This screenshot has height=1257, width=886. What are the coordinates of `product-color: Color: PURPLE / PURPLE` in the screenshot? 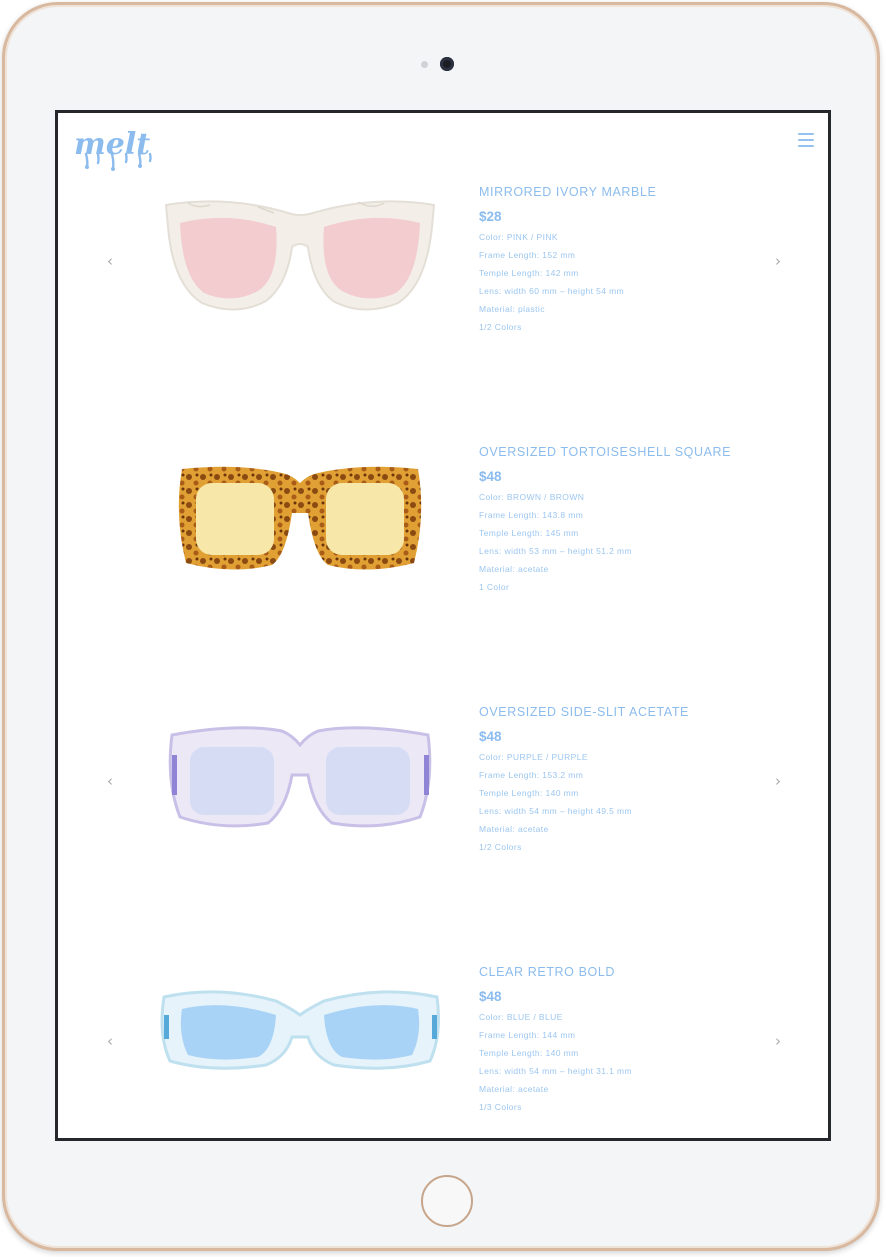 It's located at (533, 757).